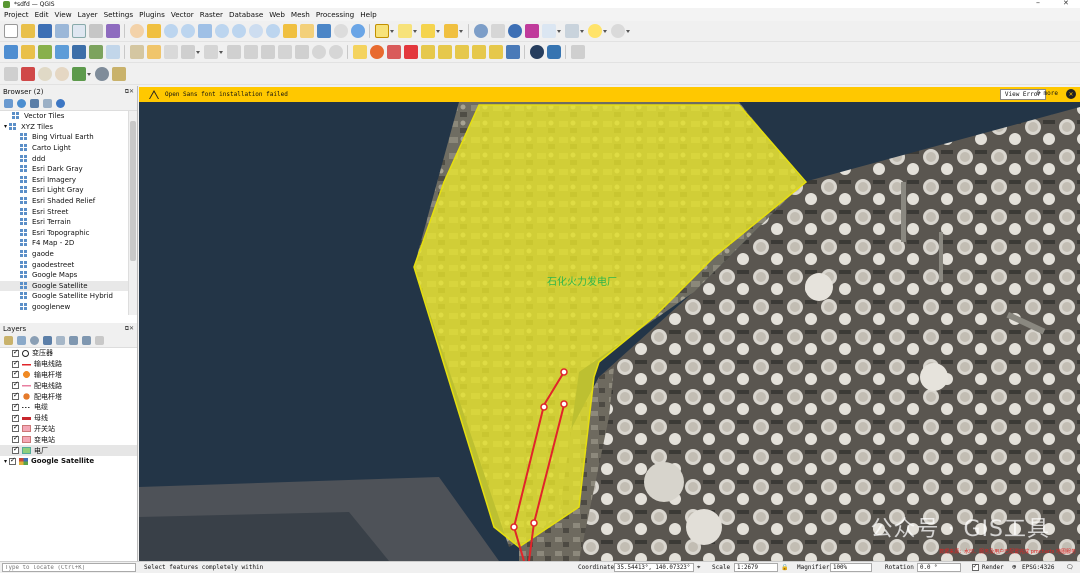 The height and width of the screenshot is (573, 1080). I want to click on crs-label: EPSG:4326, so click(1038, 567).